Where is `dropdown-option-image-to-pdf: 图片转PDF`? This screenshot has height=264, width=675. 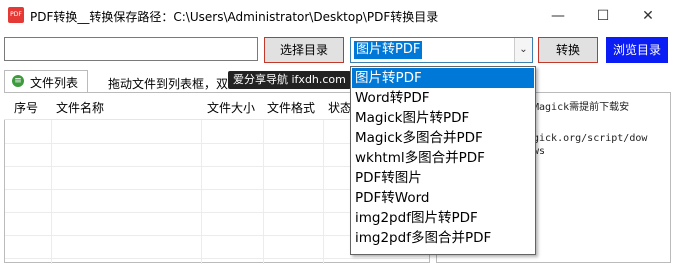 dropdown-option-image-to-pdf: 图片转PDF is located at coordinates (443, 78).